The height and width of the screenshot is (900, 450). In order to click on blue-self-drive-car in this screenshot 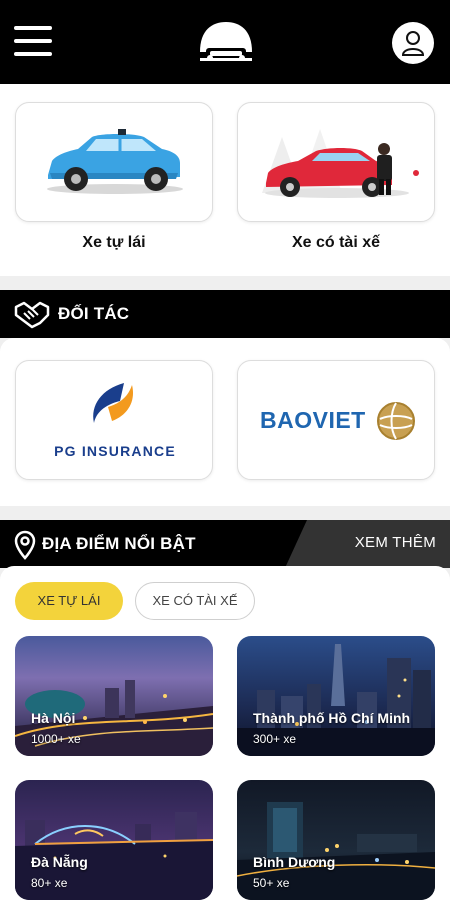, I will do `click(115, 161)`.